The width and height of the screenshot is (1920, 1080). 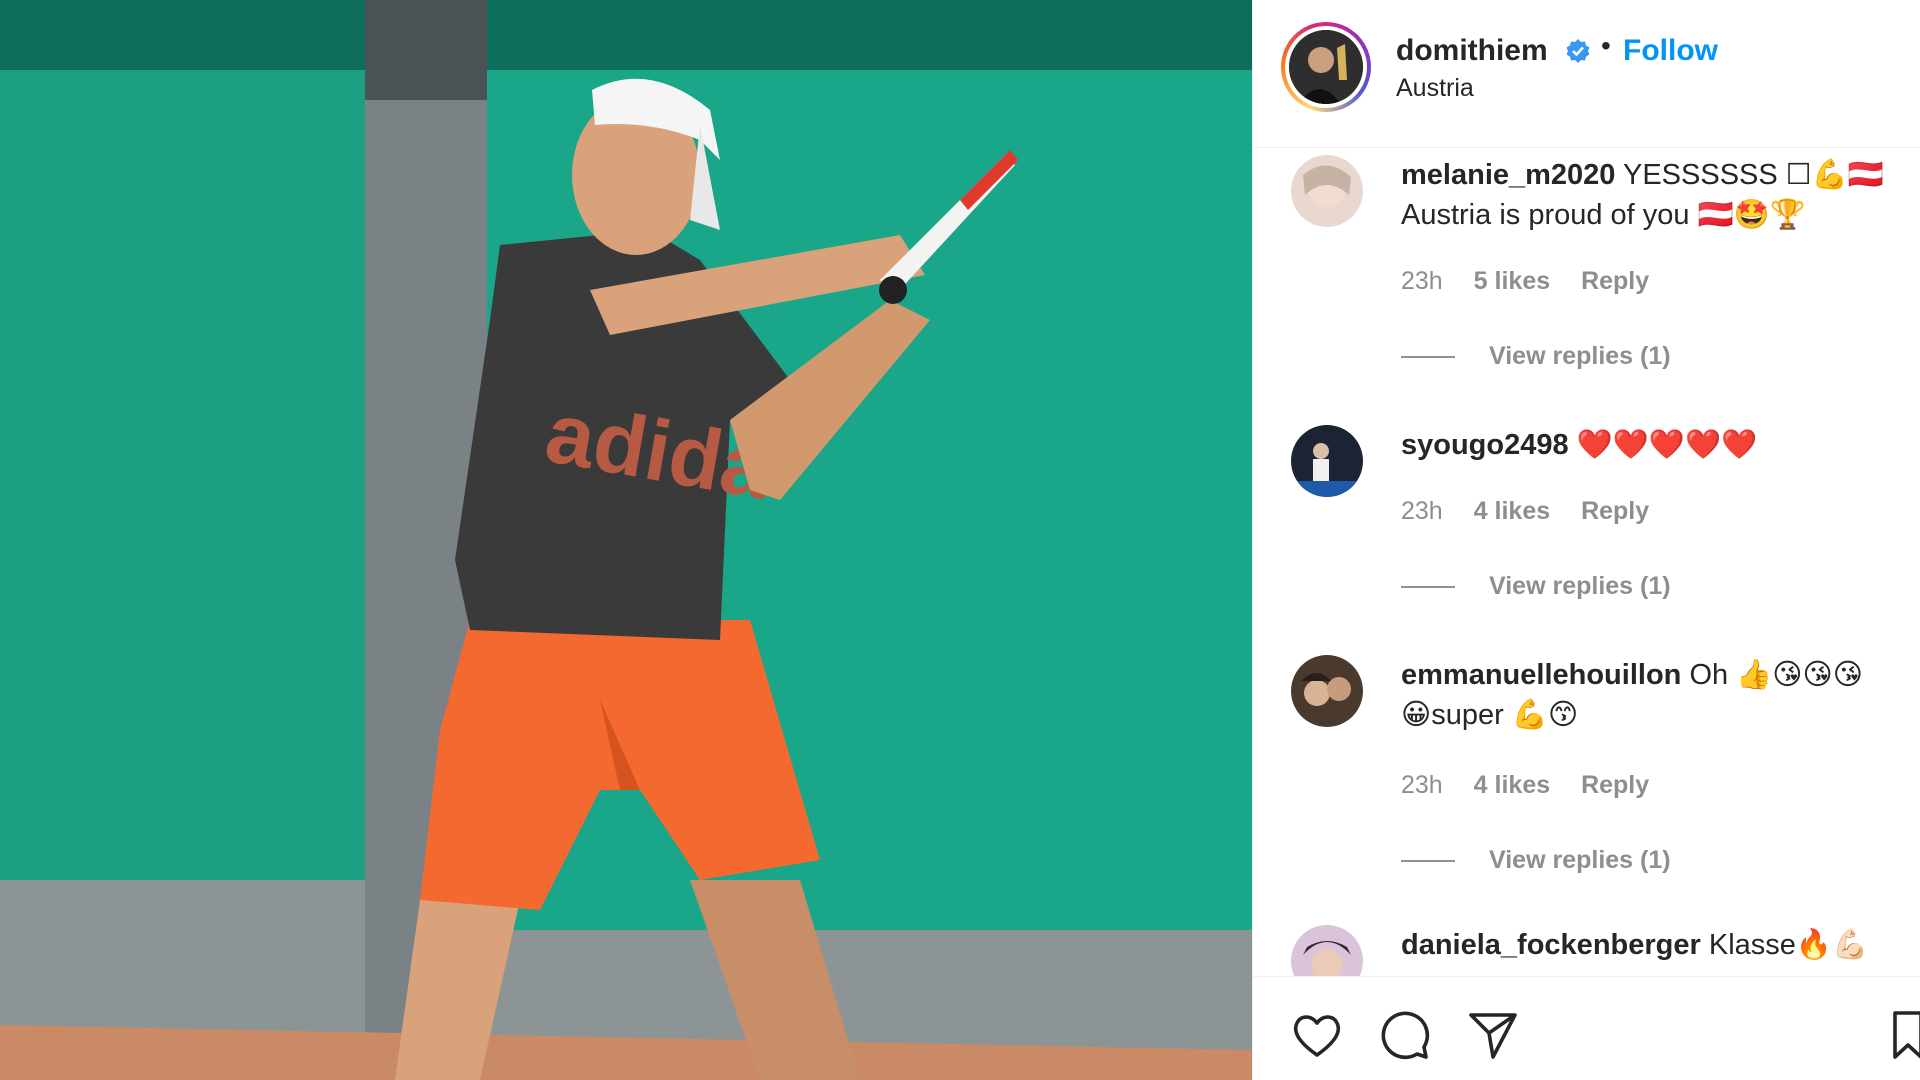 I want to click on paper-plane-icon, so click(x=1493, y=1035).